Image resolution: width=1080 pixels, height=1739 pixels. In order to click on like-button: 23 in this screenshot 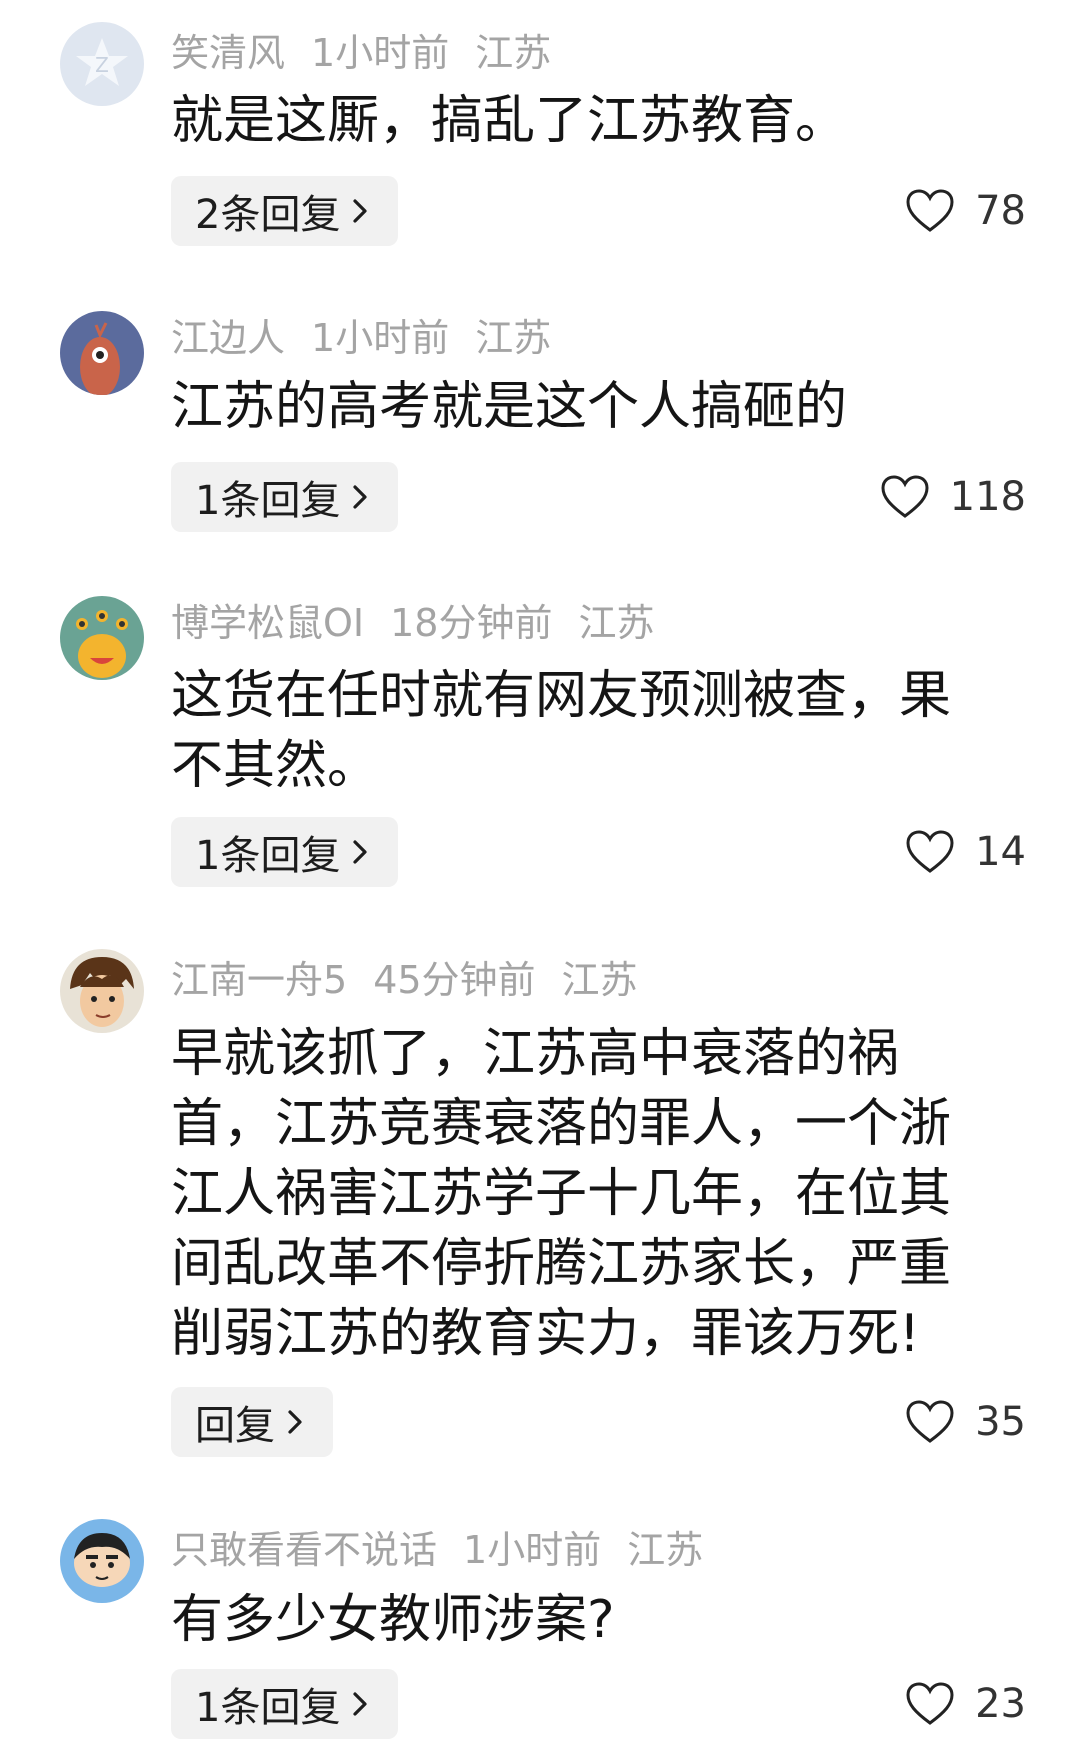, I will do `click(965, 1704)`.